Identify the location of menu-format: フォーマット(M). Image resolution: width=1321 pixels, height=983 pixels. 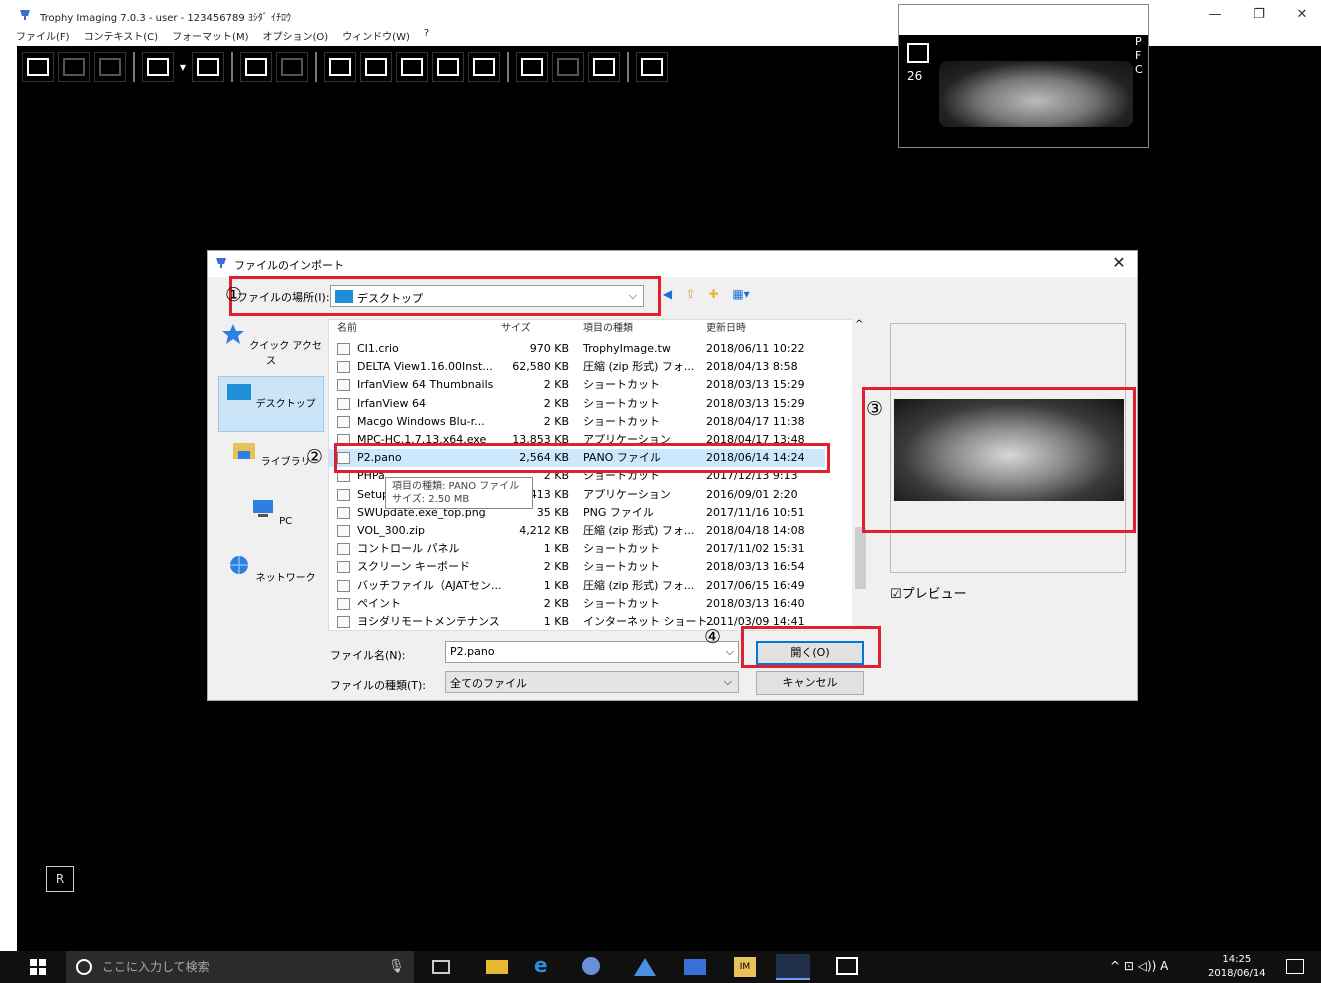
(210, 37).